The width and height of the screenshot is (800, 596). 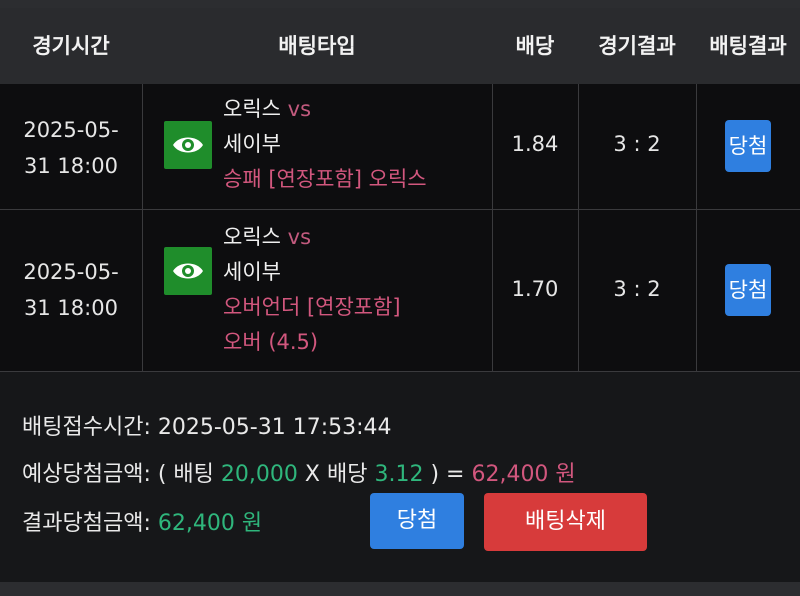 I want to click on actual-label: 결과당첨금액:, so click(x=86, y=523).